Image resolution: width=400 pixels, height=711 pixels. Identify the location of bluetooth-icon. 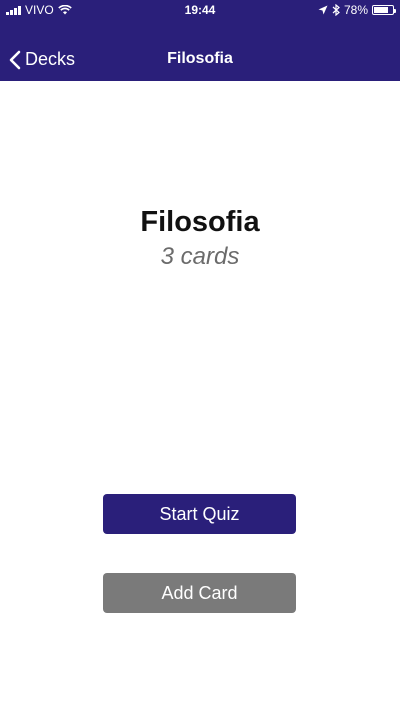
(336, 10).